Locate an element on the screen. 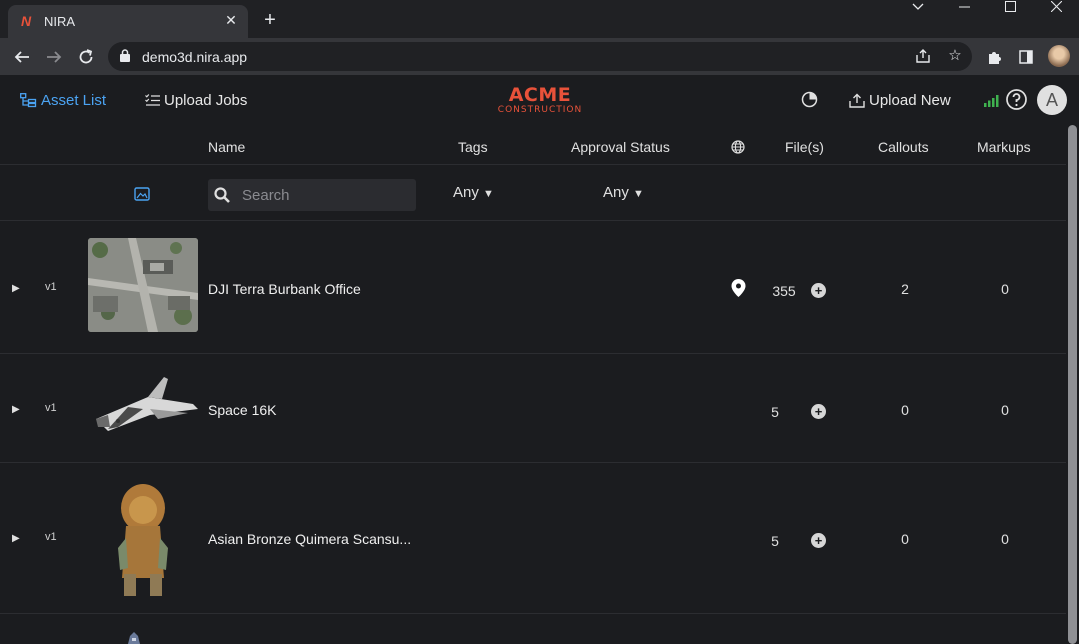 Image resolution: width=1079 pixels, height=644 pixels. forward-icon is located at coordinates (54, 57).